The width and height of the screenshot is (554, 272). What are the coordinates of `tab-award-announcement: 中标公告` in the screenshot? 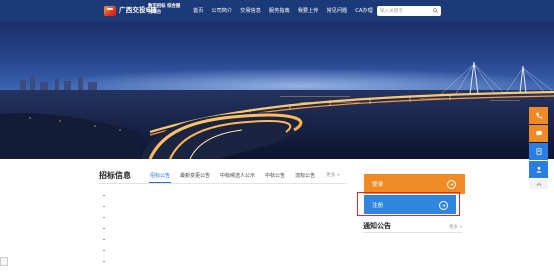 It's located at (275, 175).